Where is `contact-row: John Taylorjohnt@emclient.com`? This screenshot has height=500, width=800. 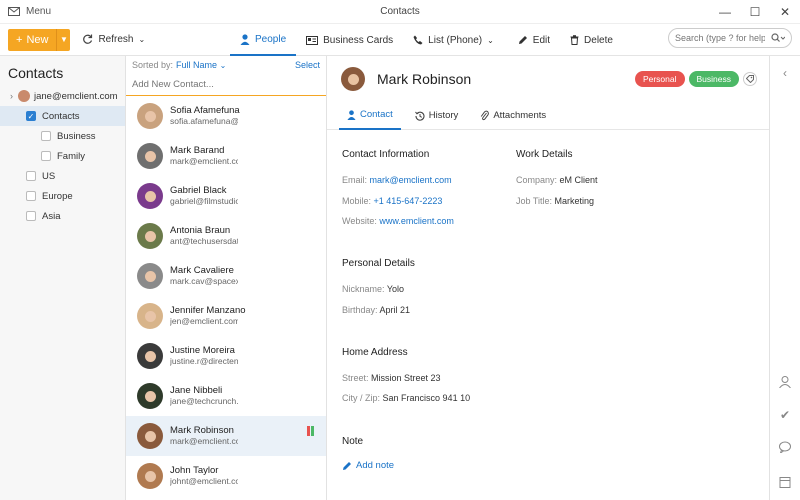
contact-row: John Taylorjohnt@emclient.com is located at coordinates (226, 476).